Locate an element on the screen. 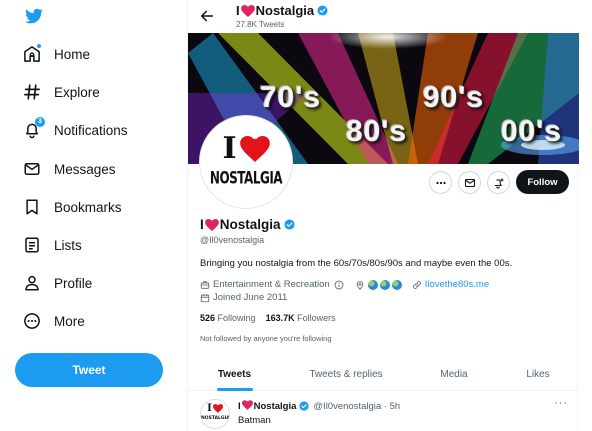 The width and height of the screenshot is (592, 431). sidebar-item-label: Explore is located at coordinates (77, 92).